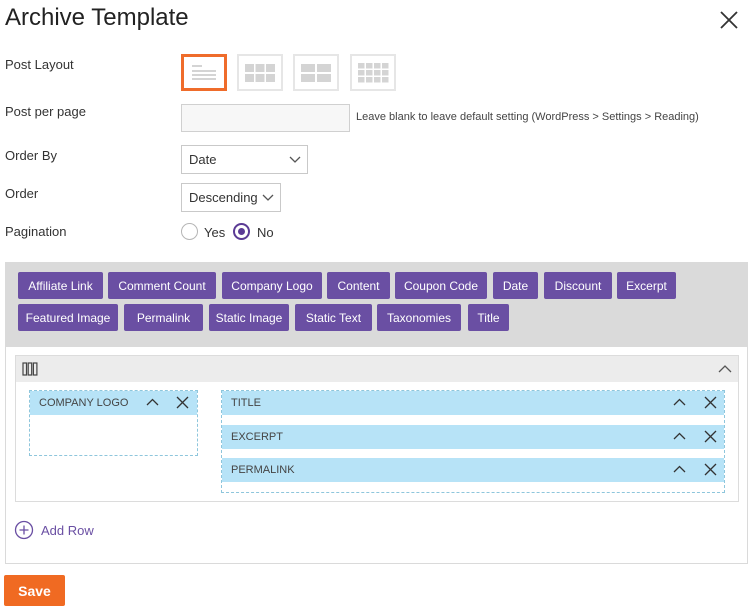 This screenshot has width=752, height=612. Describe the element at coordinates (241, 231) in the screenshot. I see `pagination-no-radio` at that location.